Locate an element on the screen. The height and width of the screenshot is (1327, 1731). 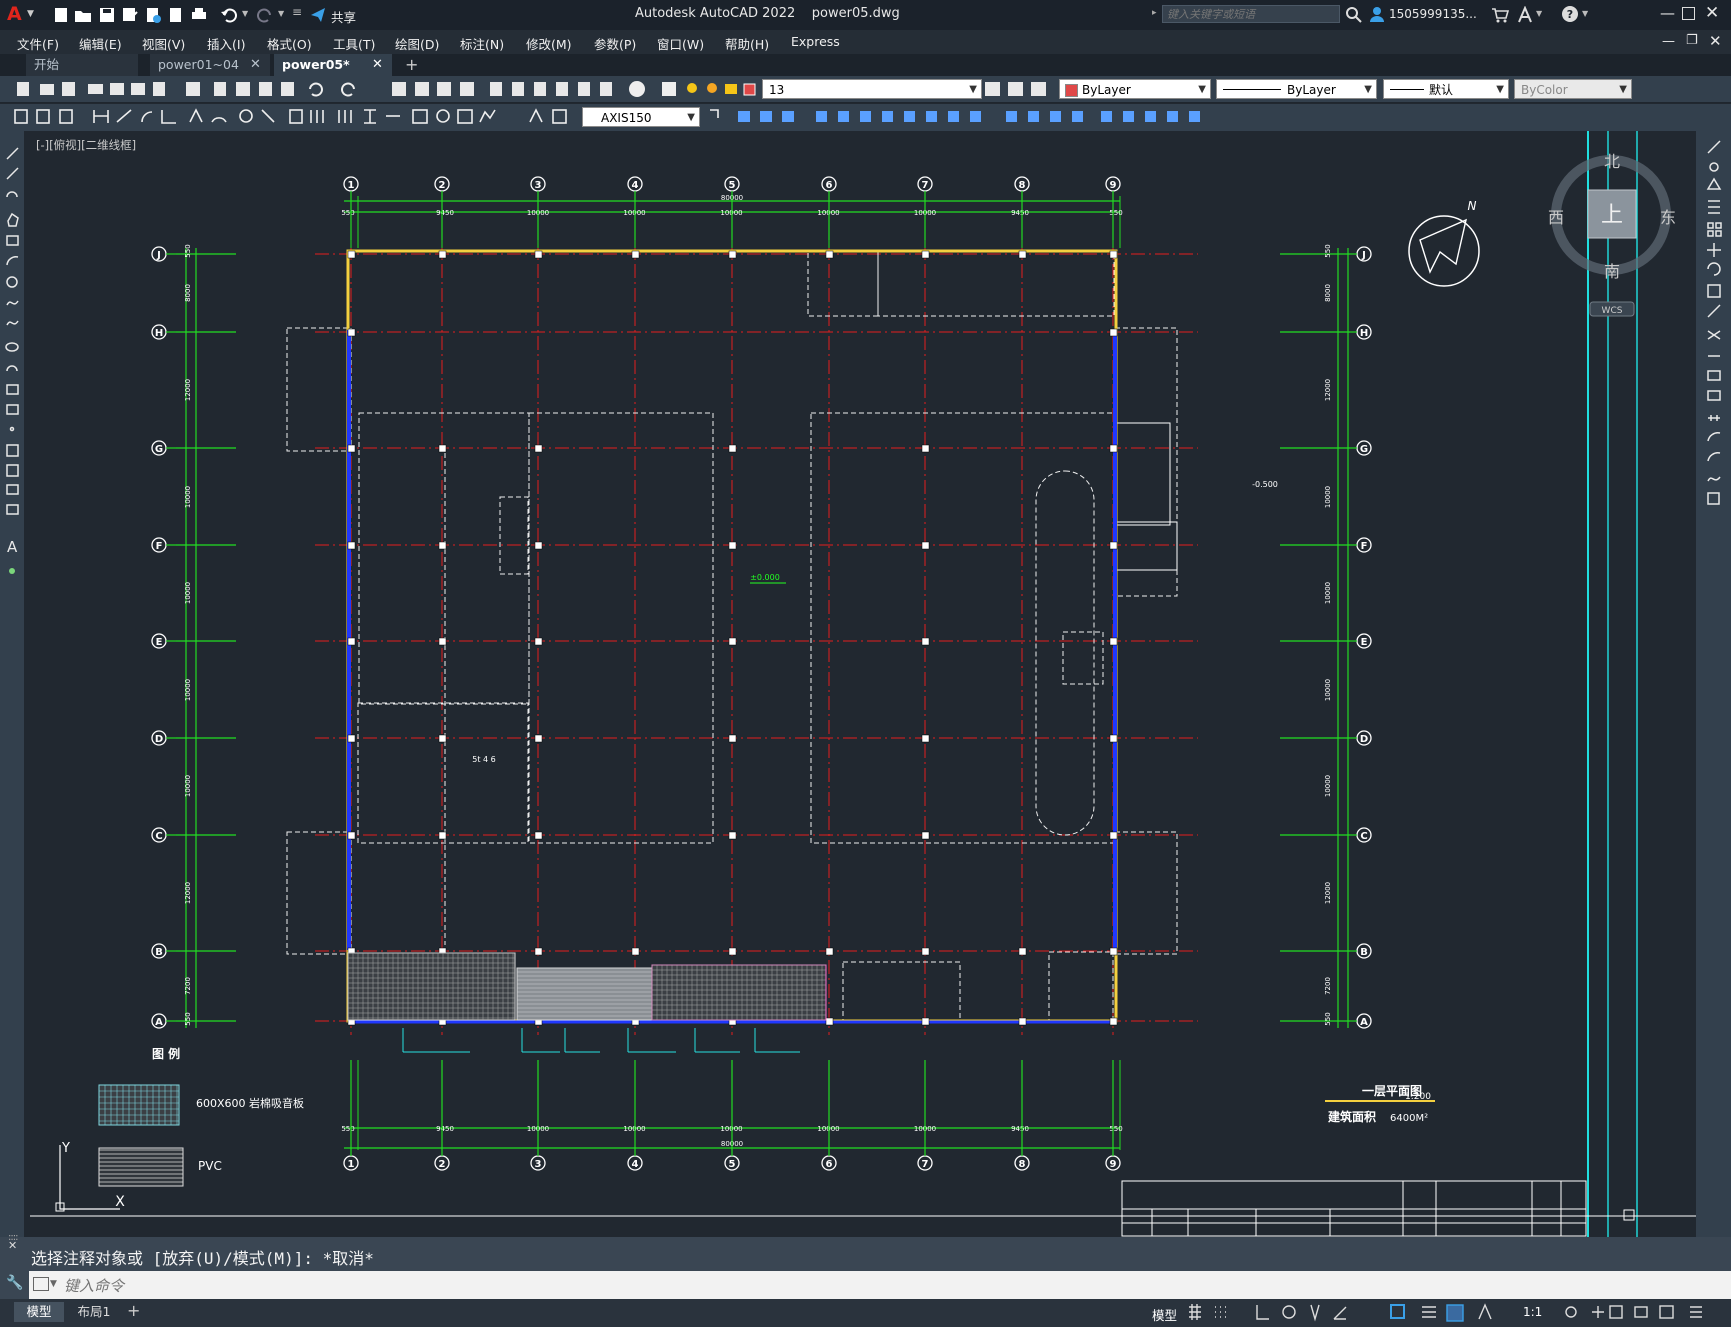
wrench-icon: 🔧 is located at coordinates (14, 1283).